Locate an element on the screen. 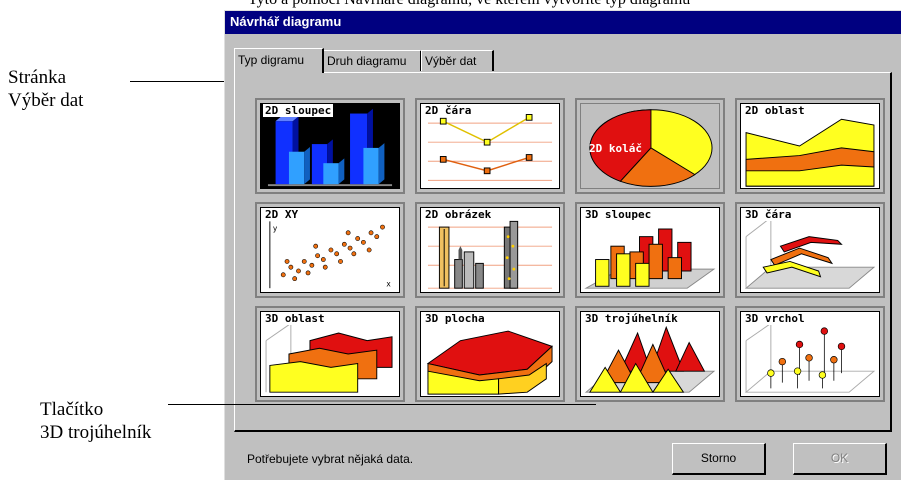 The image size is (901, 480). tile-label: 3D sloupec is located at coordinates (618, 214).